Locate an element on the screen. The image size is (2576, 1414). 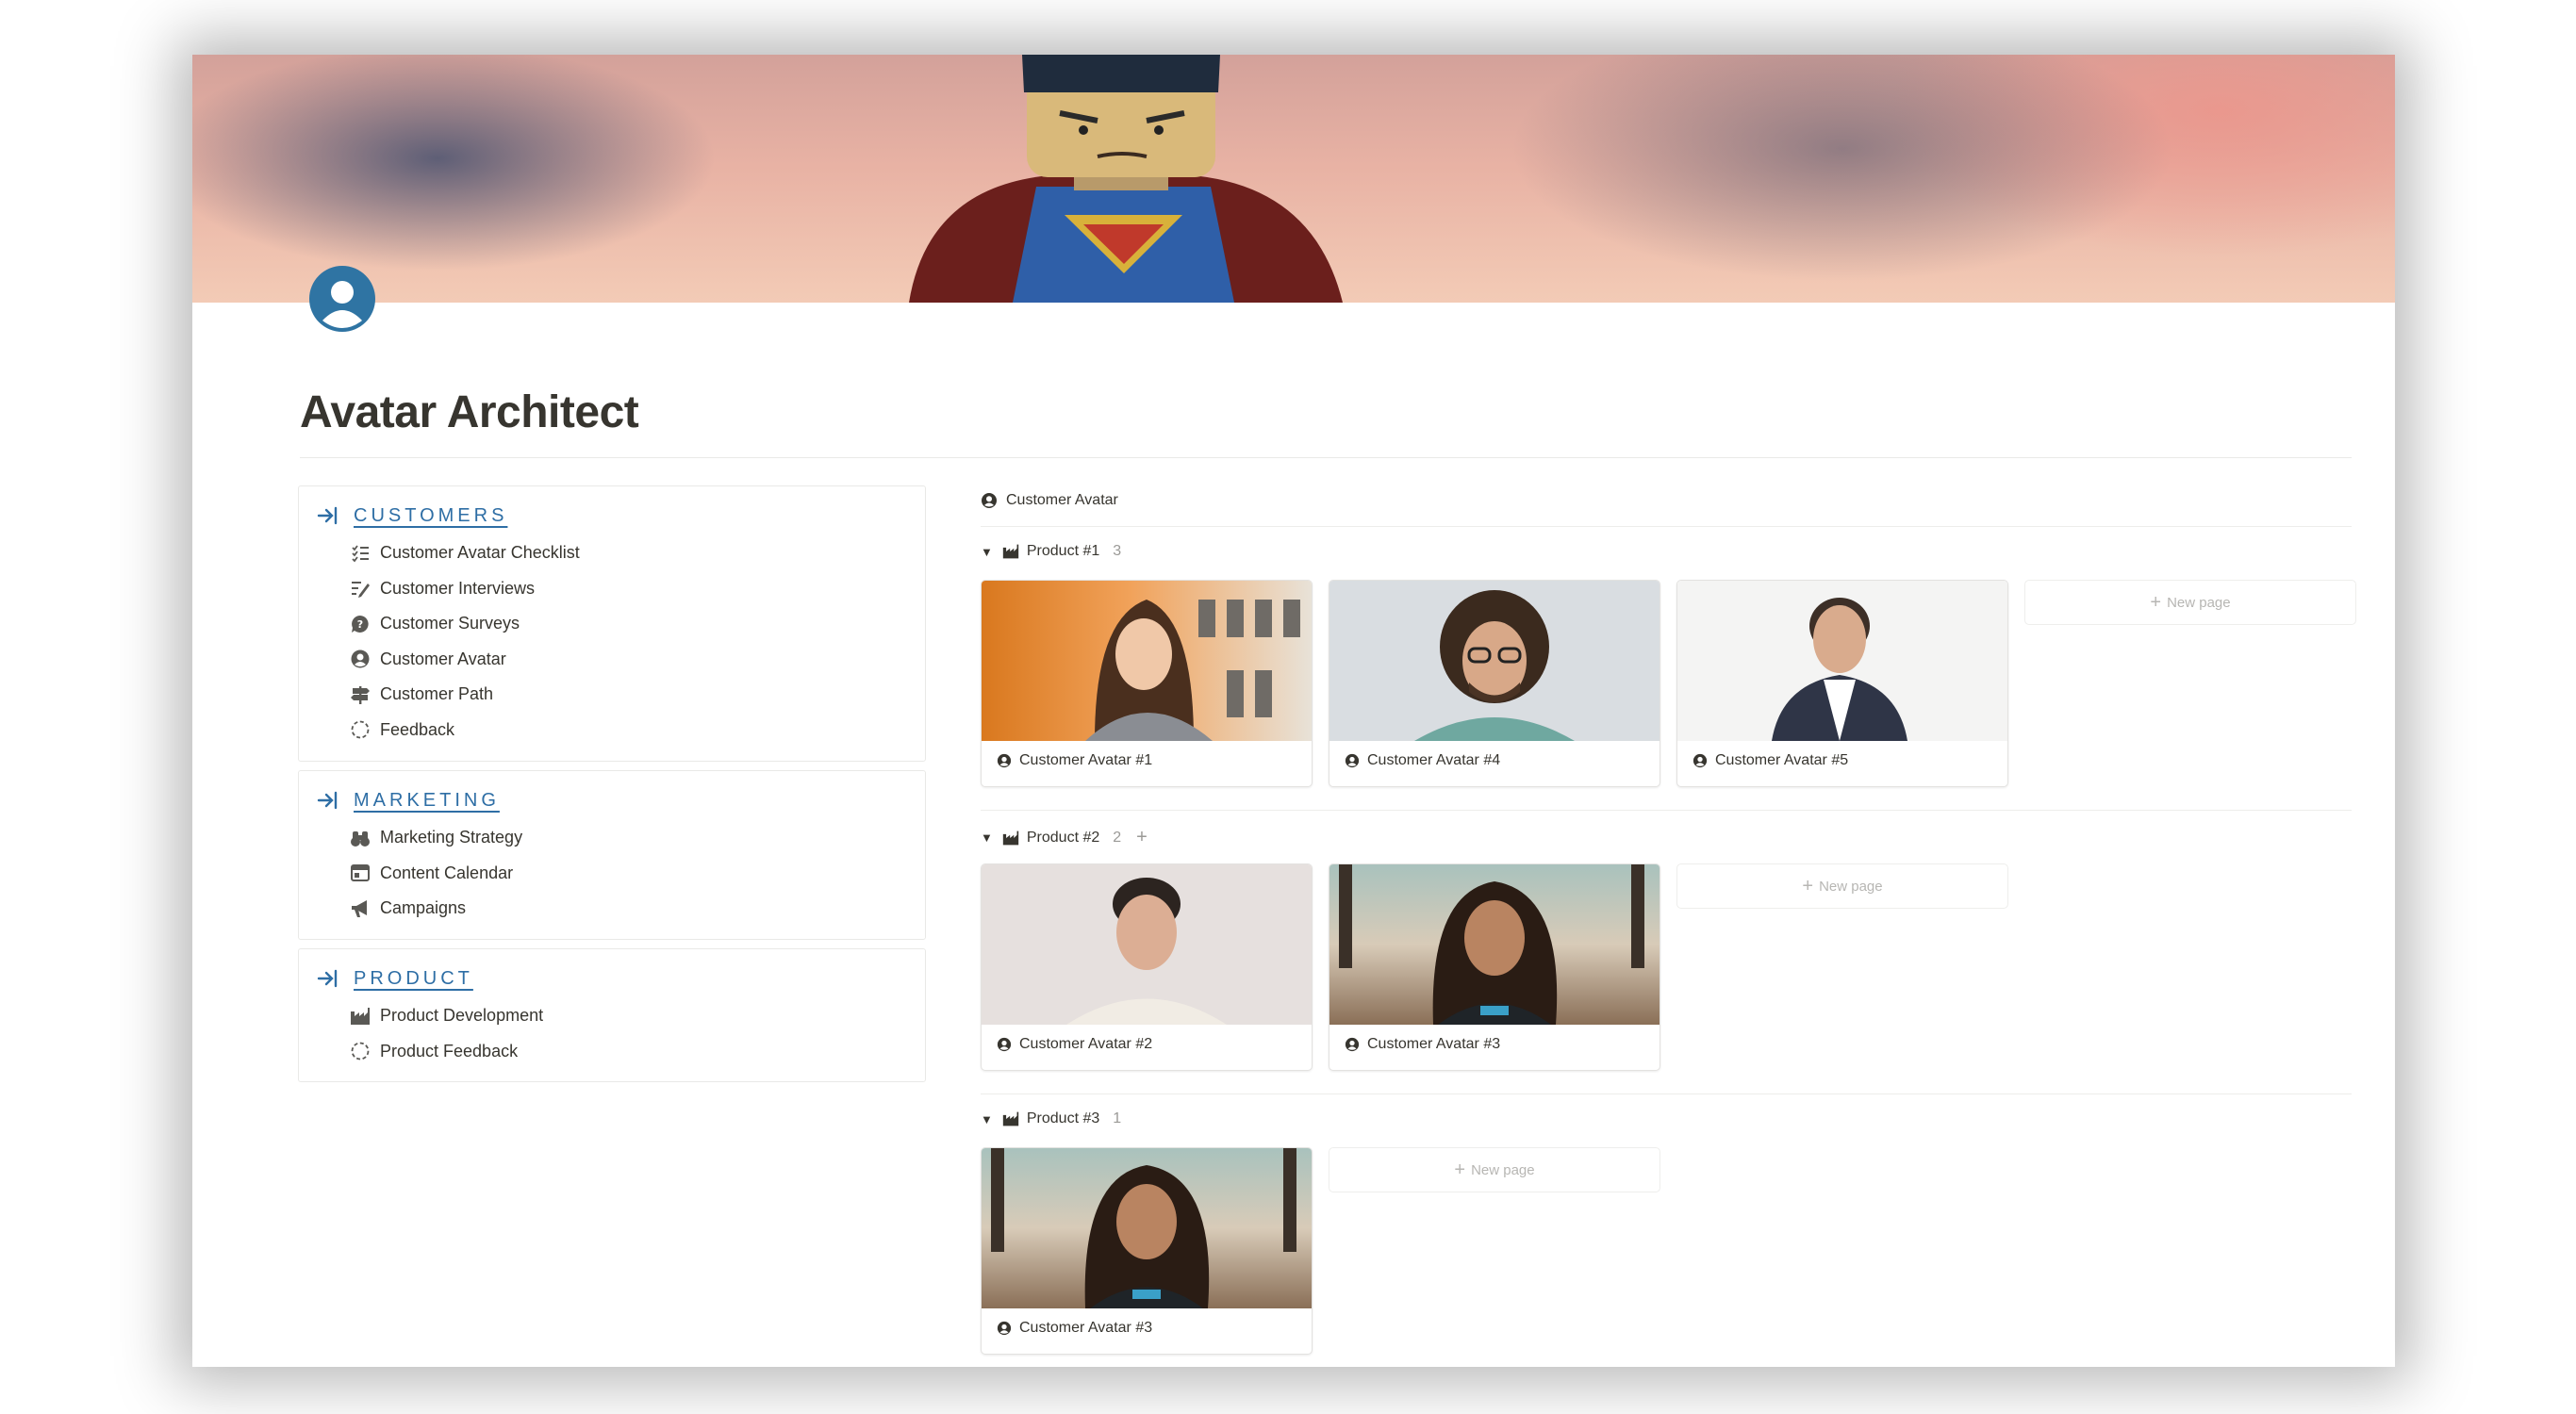
group-count: 3 is located at coordinates (1117, 551).